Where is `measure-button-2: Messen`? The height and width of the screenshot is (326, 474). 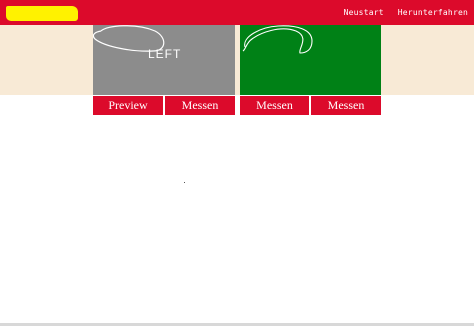
measure-button-2: Messen is located at coordinates (274, 105).